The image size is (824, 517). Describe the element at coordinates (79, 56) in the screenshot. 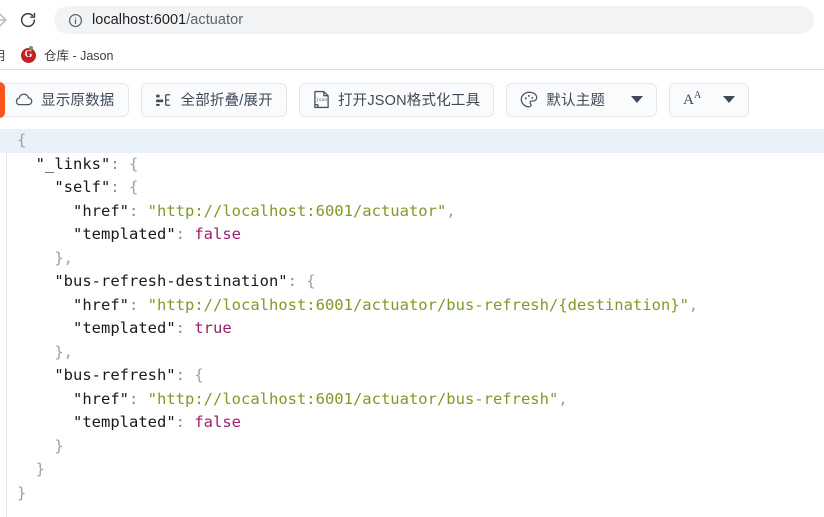

I see `bookmark-label: 仓库 - Jason` at that location.